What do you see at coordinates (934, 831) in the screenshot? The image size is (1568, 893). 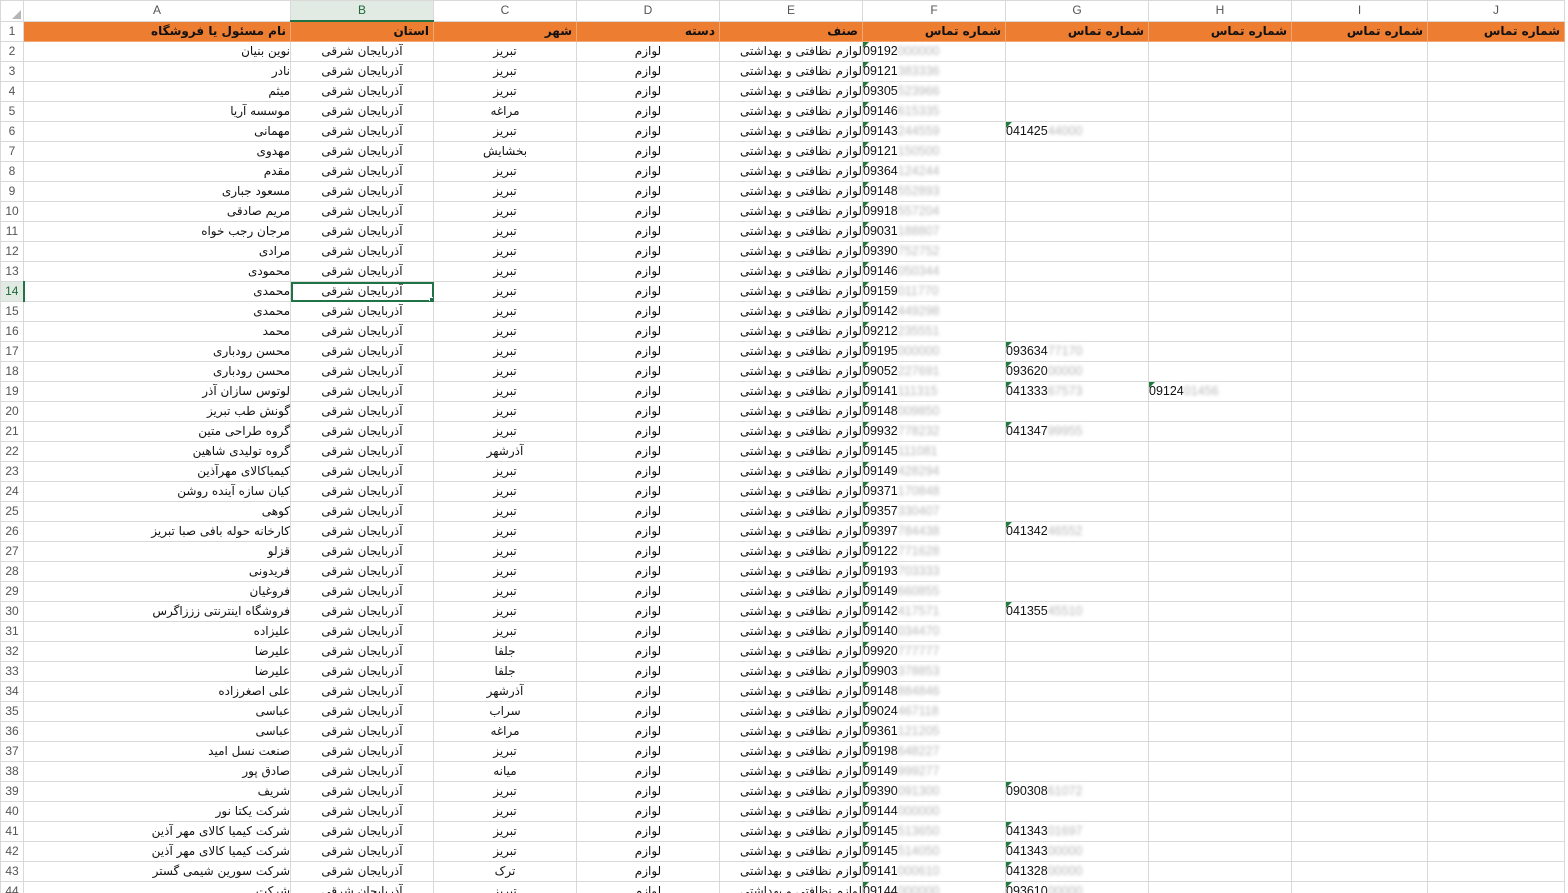 I see `cell-phone-1: 09145513650` at bounding box center [934, 831].